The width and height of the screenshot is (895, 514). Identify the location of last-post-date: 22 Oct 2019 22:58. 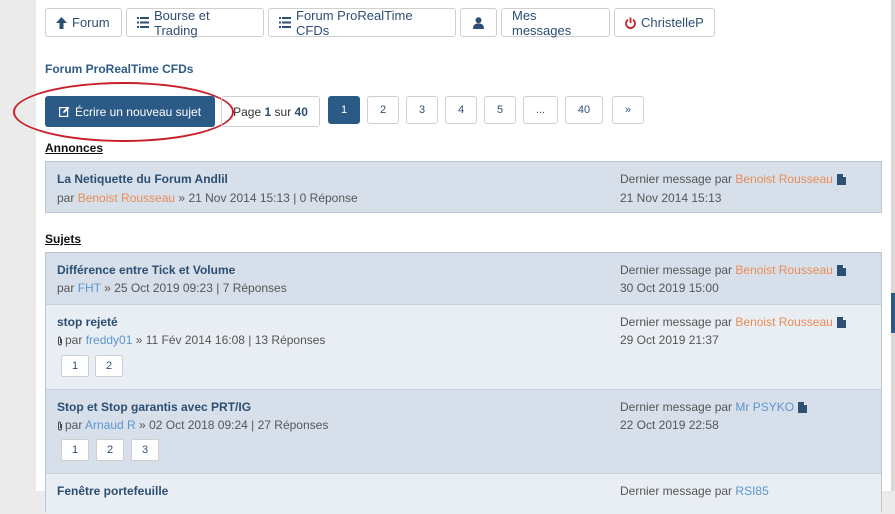
(669, 425).